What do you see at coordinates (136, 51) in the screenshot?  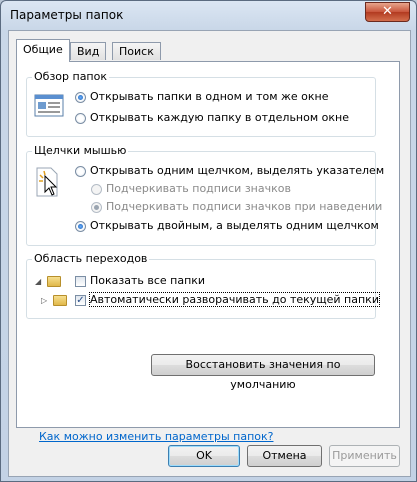 I see `tab-search: Поиск` at bounding box center [136, 51].